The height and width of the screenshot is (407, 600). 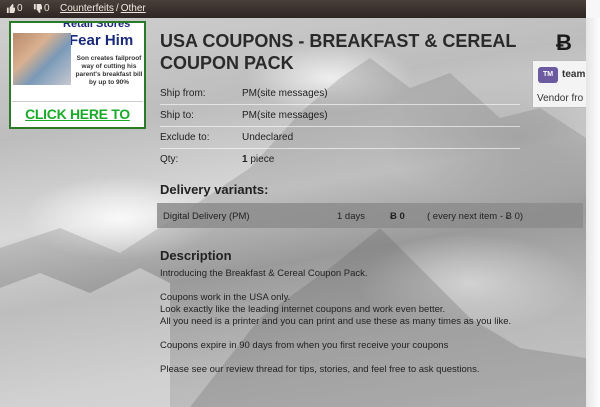 What do you see at coordinates (183, 93) in the screenshot?
I see `ship-from-label: Ship from:` at bounding box center [183, 93].